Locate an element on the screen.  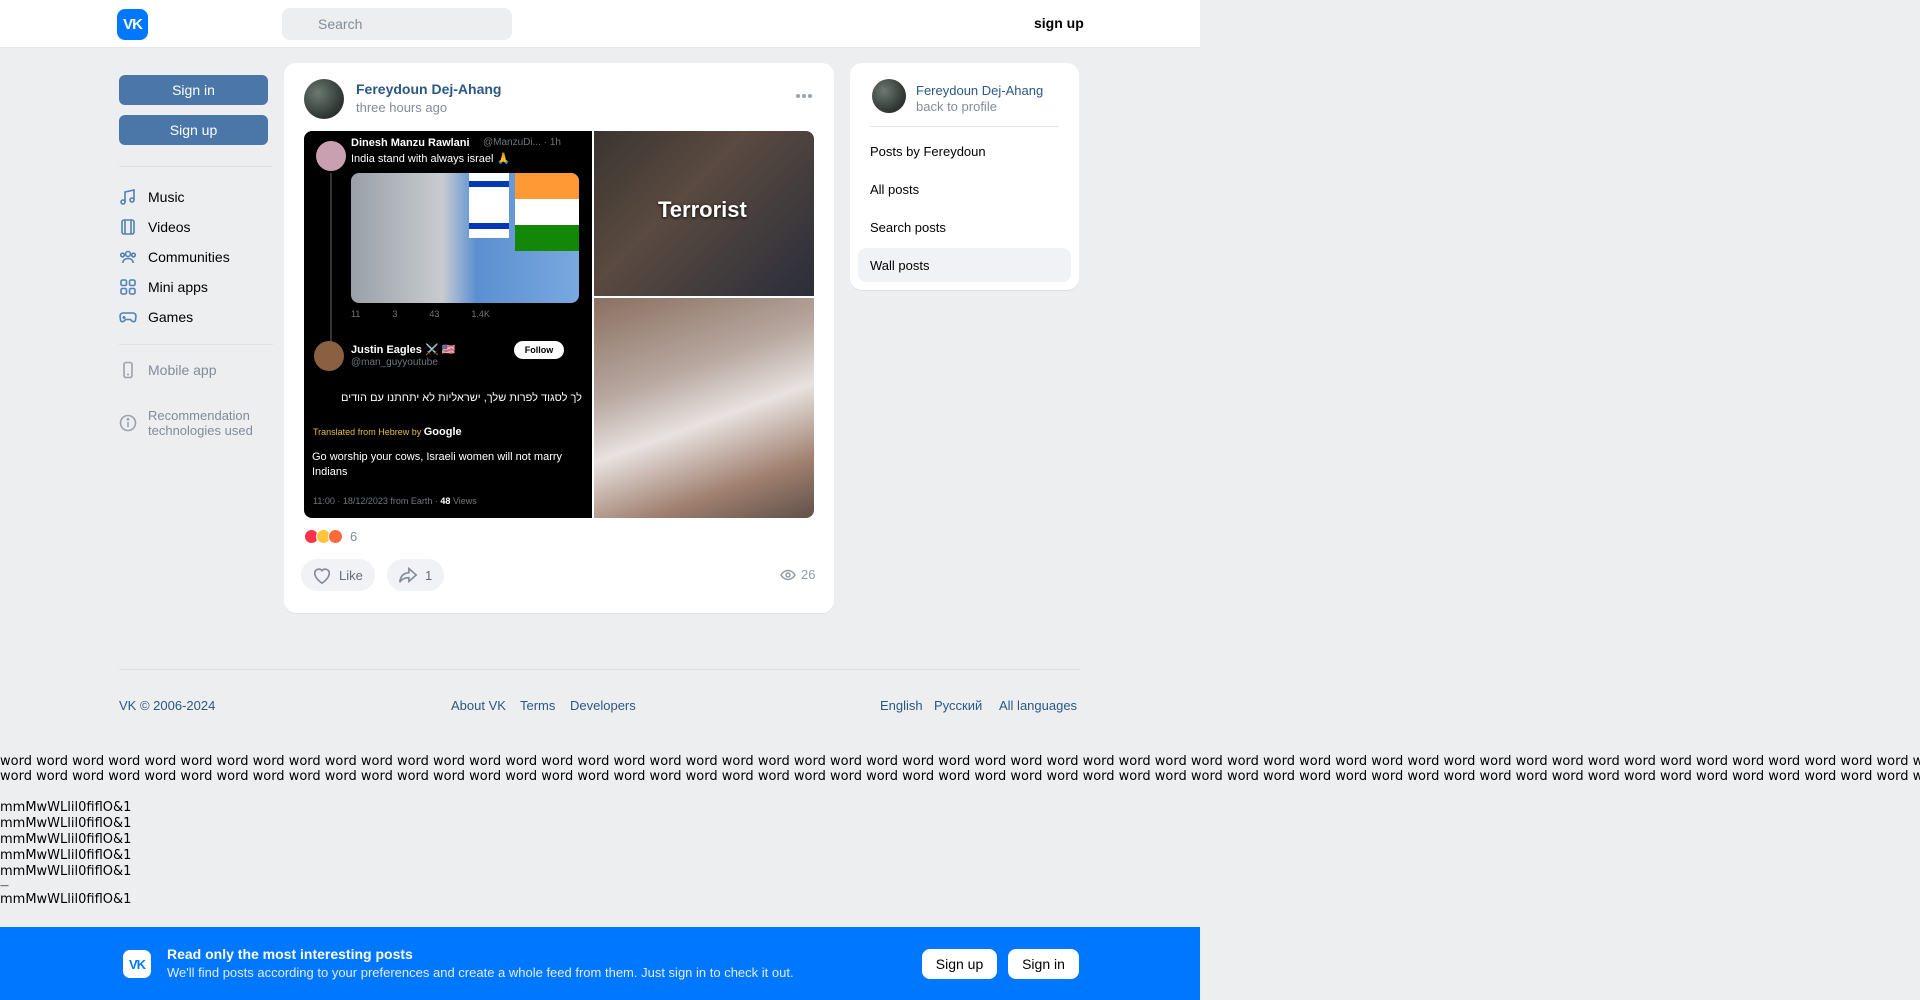
profile-avatar is located at coordinates (889, 96).